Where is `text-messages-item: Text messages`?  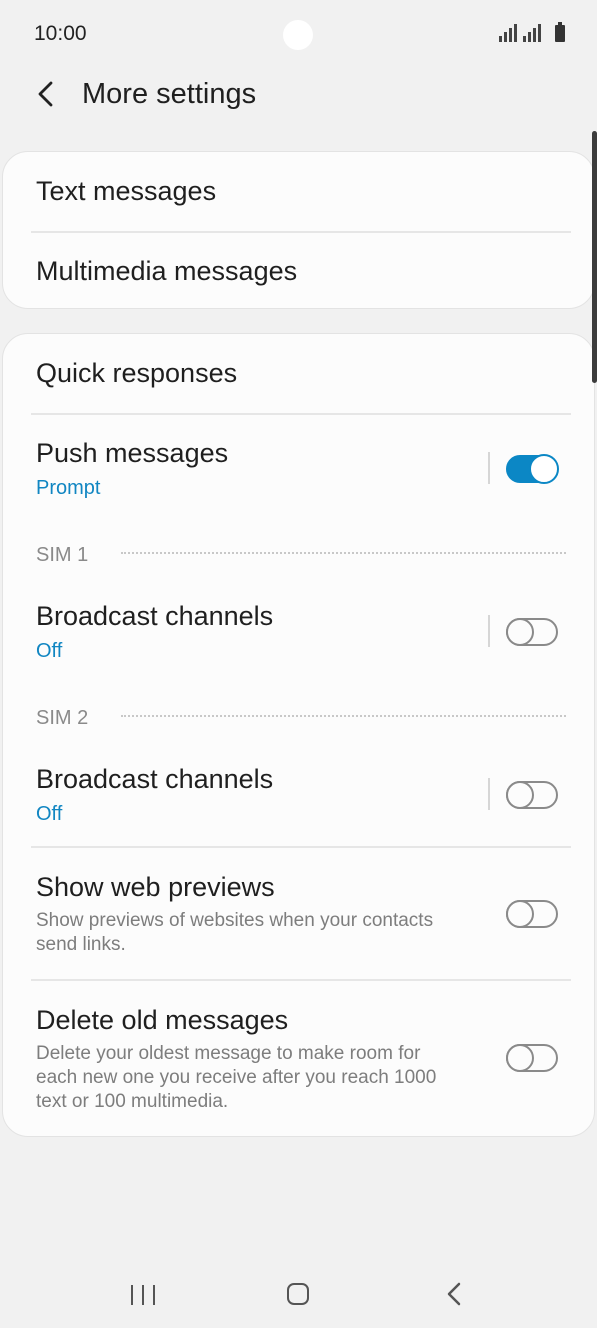
text-messages-item: Text messages is located at coordinates (298, 192).